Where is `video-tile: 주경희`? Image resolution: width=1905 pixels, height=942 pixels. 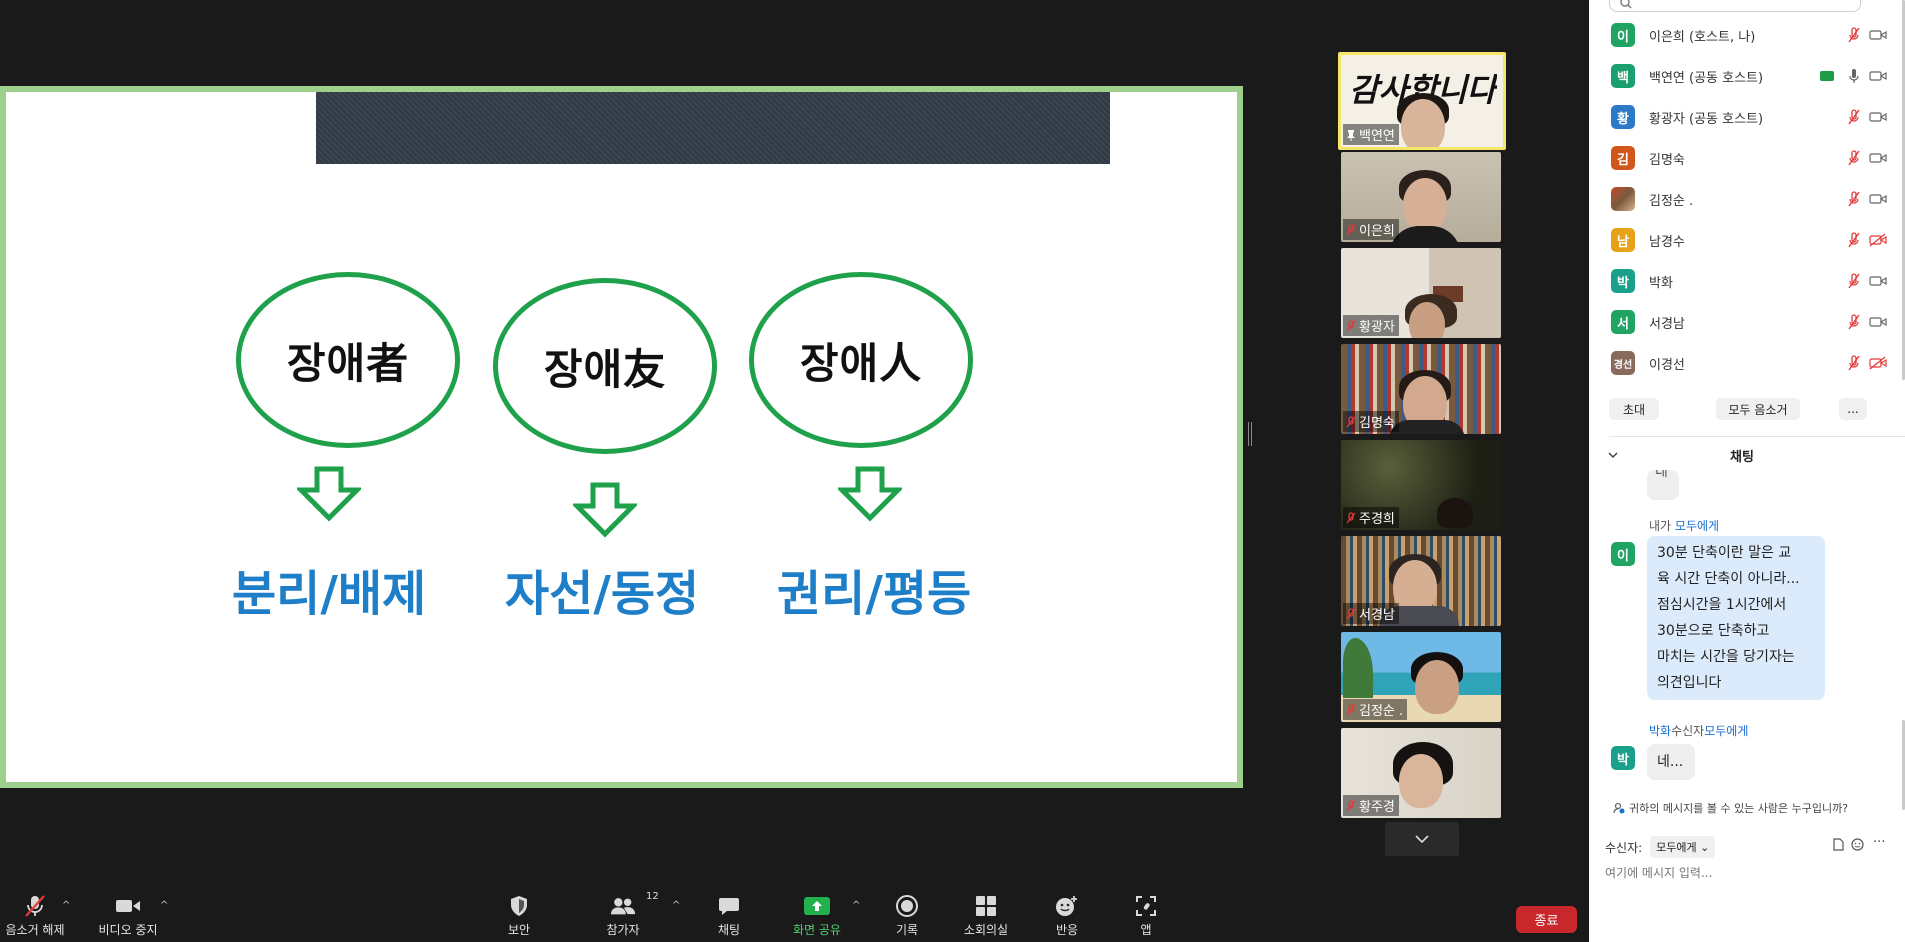
video-tile: 주경희 is located at coordinates (1421, 485).